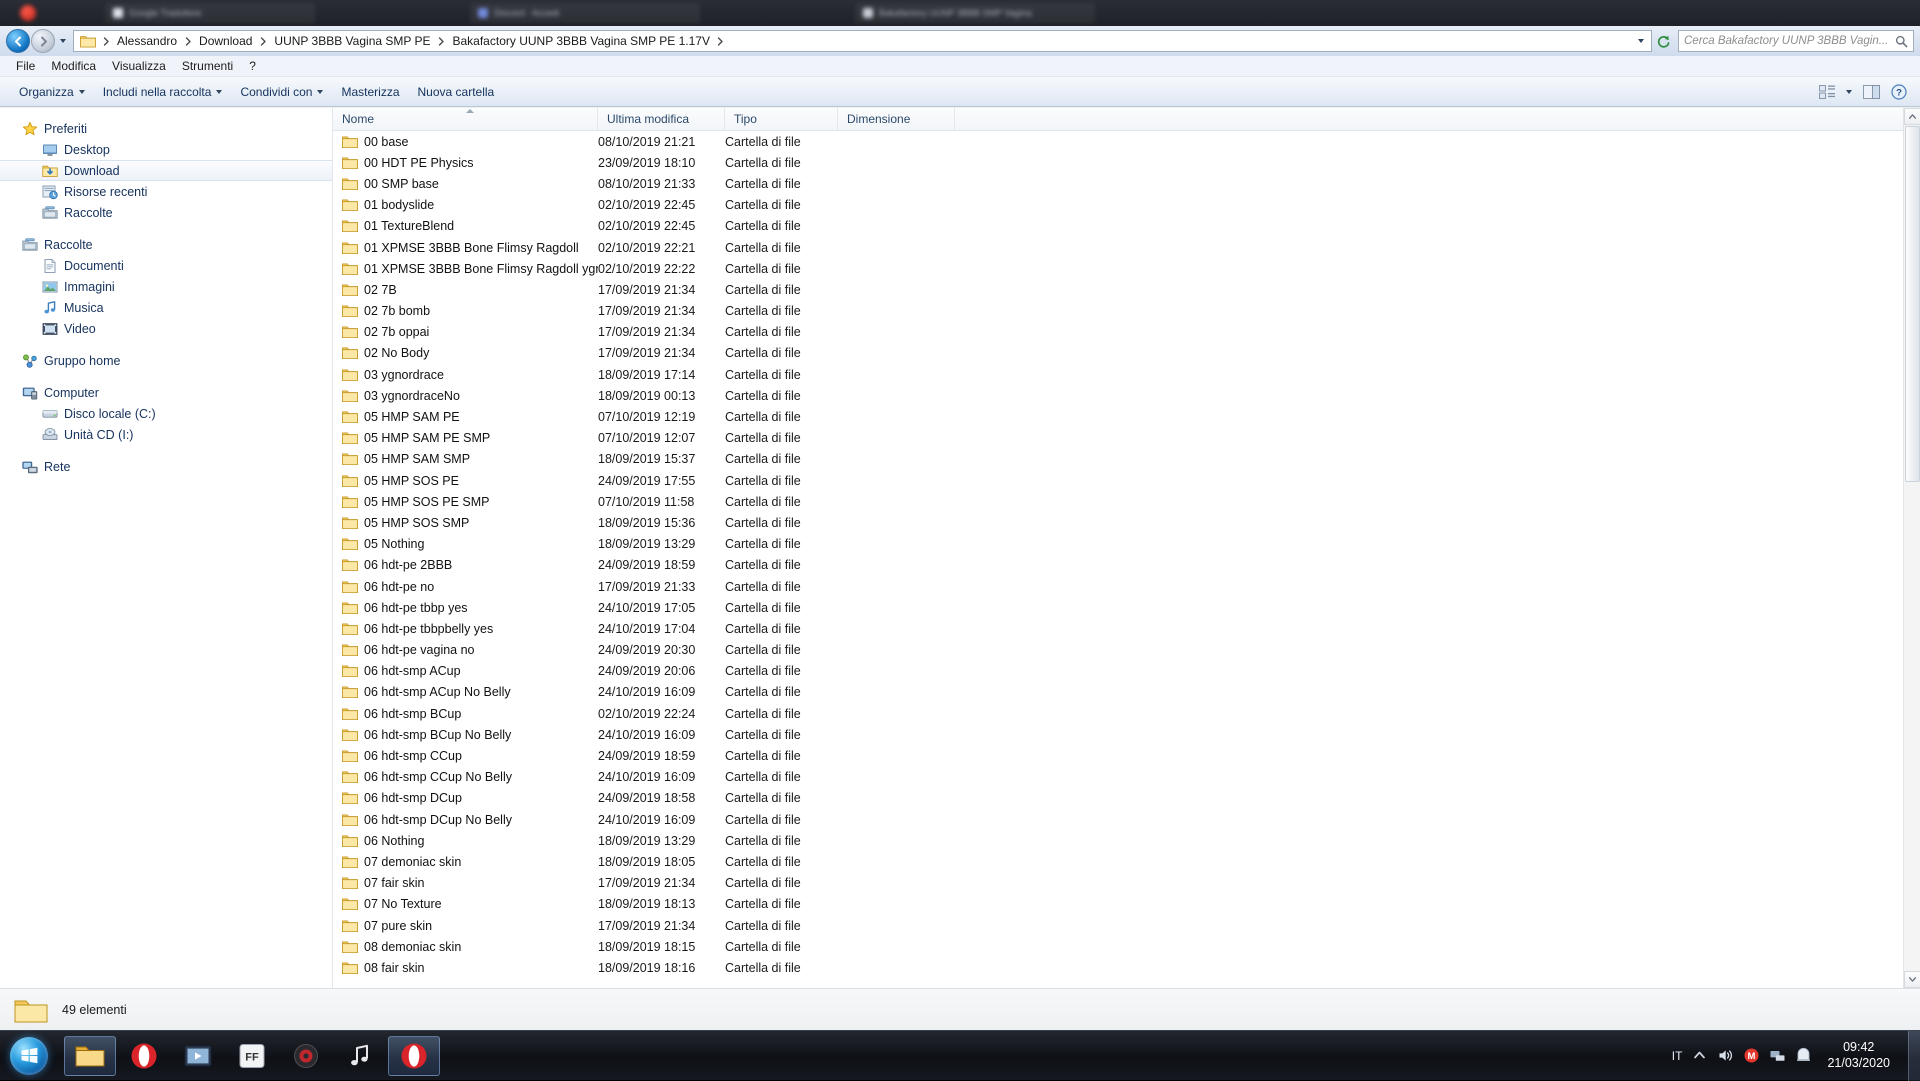 The width and height of the screenshot is (1920, 1081). Describe the element at coordinates (465, 417) in the screenshot. I see `file-name-cell: 05 HMP SAM PE` at that location.